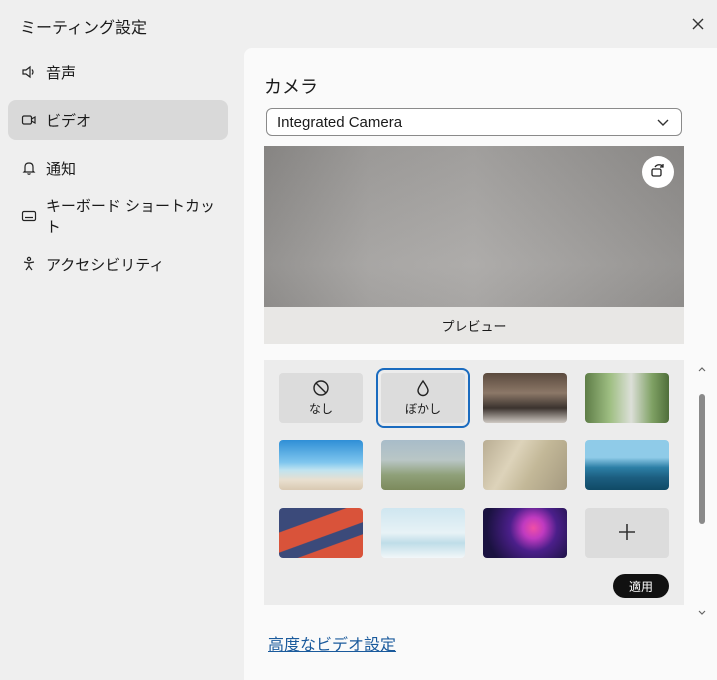 This screenshot has height=680, width=717. Describe the element at coordinates (358, 23) in the screenshot. I see `title-bar: ミーティング設定` at that location.